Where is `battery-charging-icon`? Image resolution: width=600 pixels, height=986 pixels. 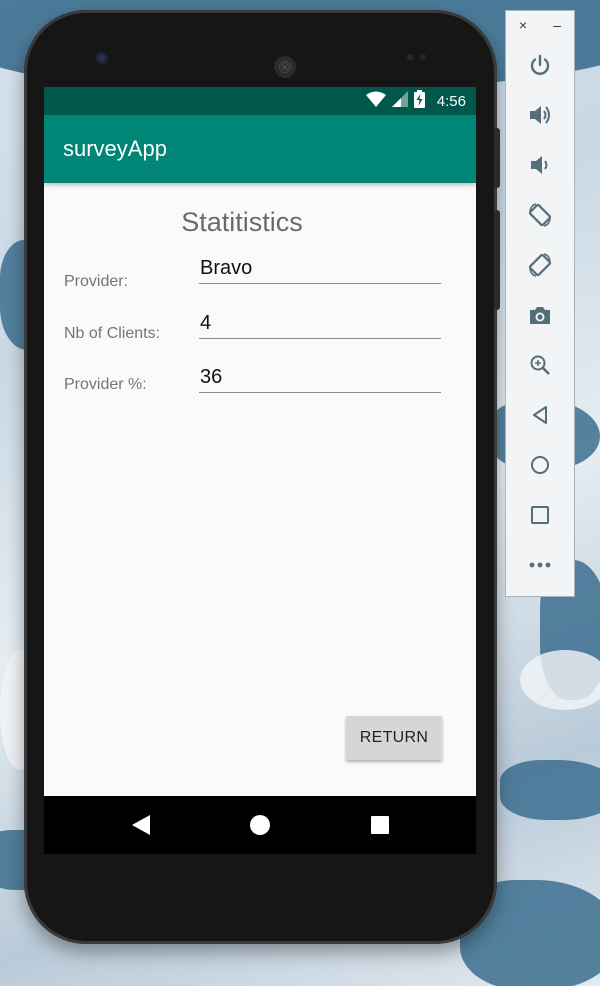
battery-charging-icon is located at coordinates (419, 101).